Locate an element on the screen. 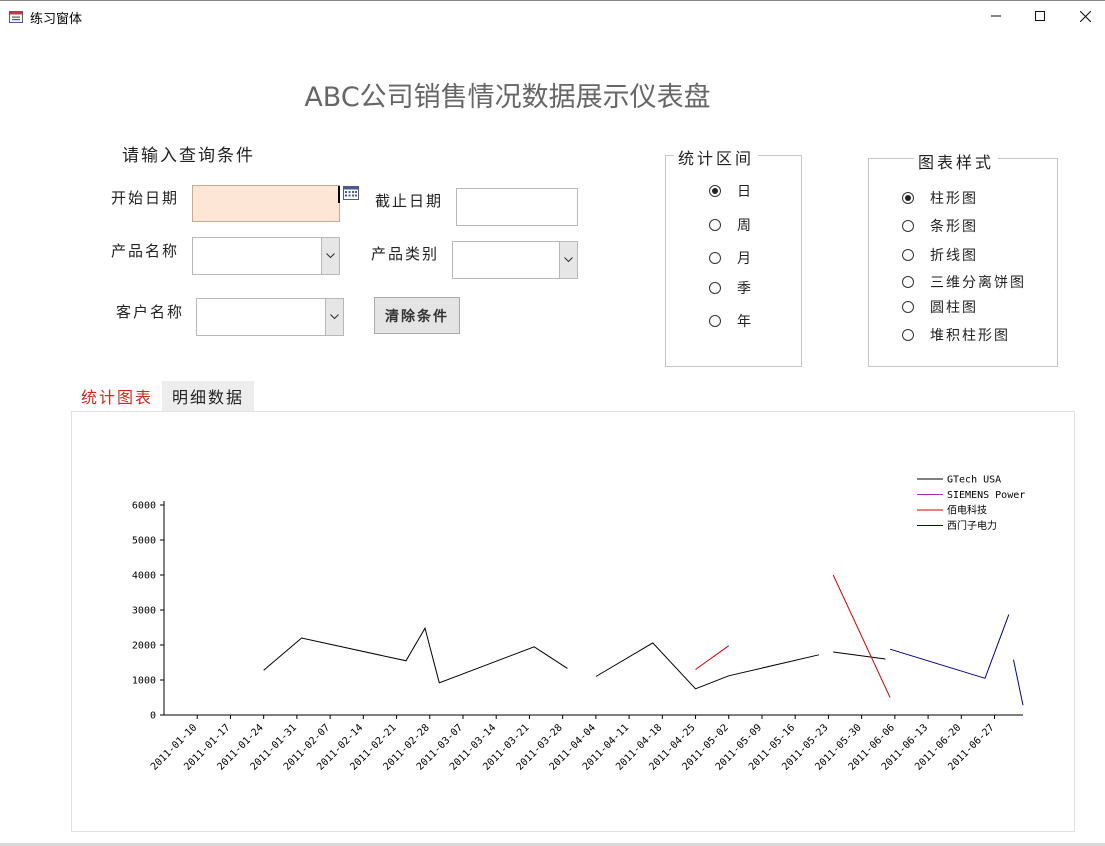 This screenshot has height=846, width=1105. product-name-label: 产品名称 is located at coordinates (145, 251).